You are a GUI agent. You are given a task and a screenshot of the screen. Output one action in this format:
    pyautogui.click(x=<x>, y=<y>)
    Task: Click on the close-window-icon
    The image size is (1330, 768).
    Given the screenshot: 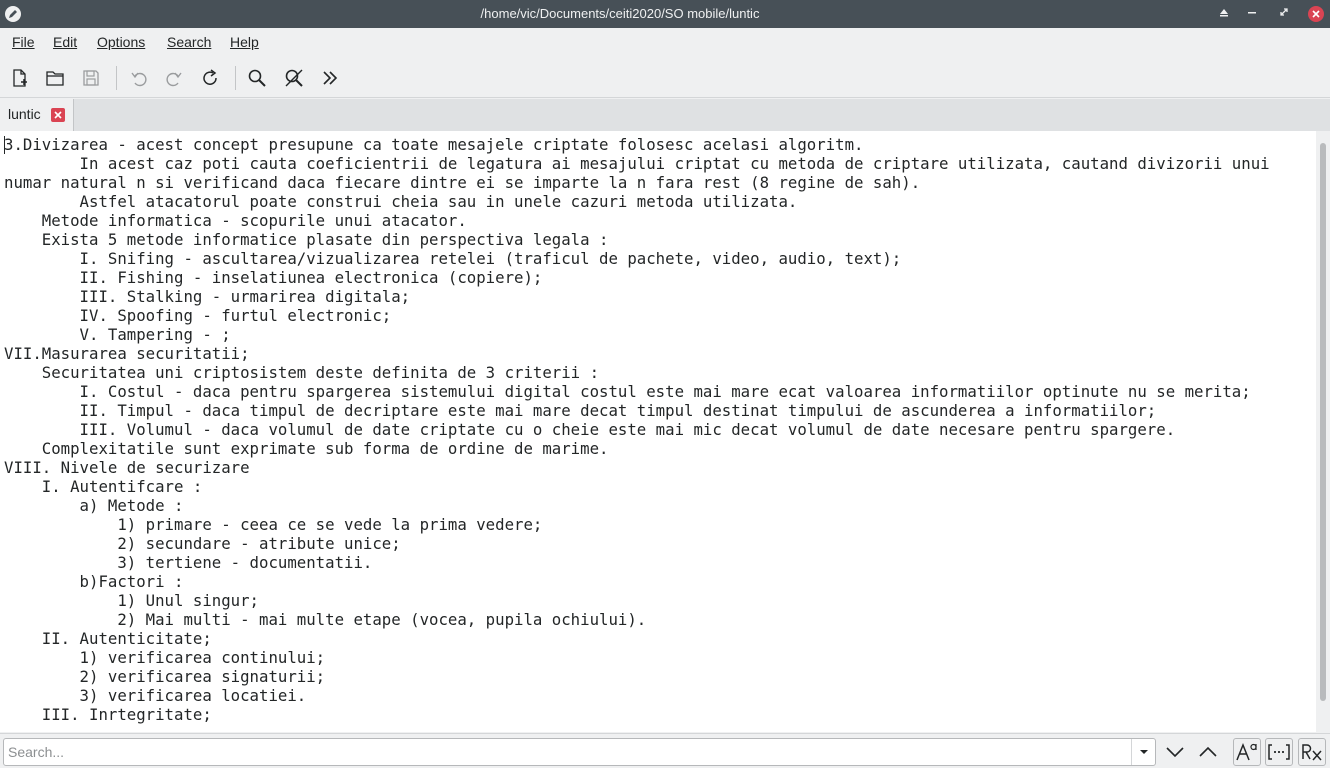 What is the action you would take?
    pyautogui.click(x=1316, y=14)
    